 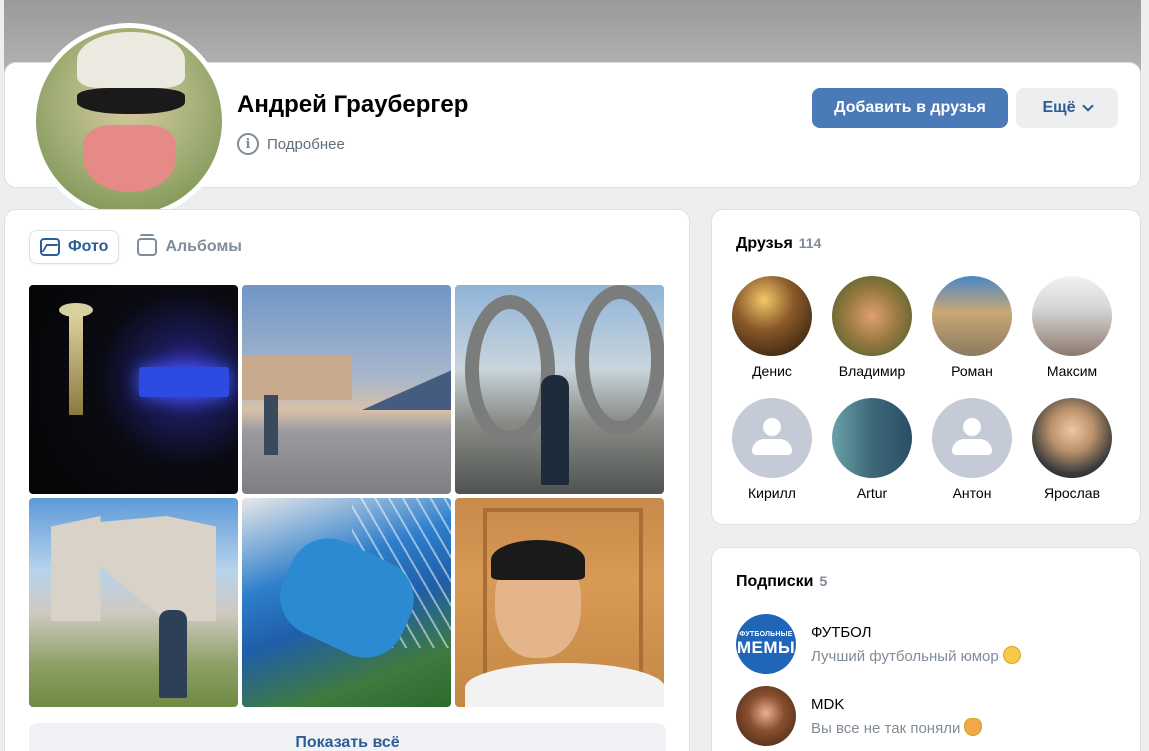 I want to click on photo-buildings, so click(x=297, y=377).